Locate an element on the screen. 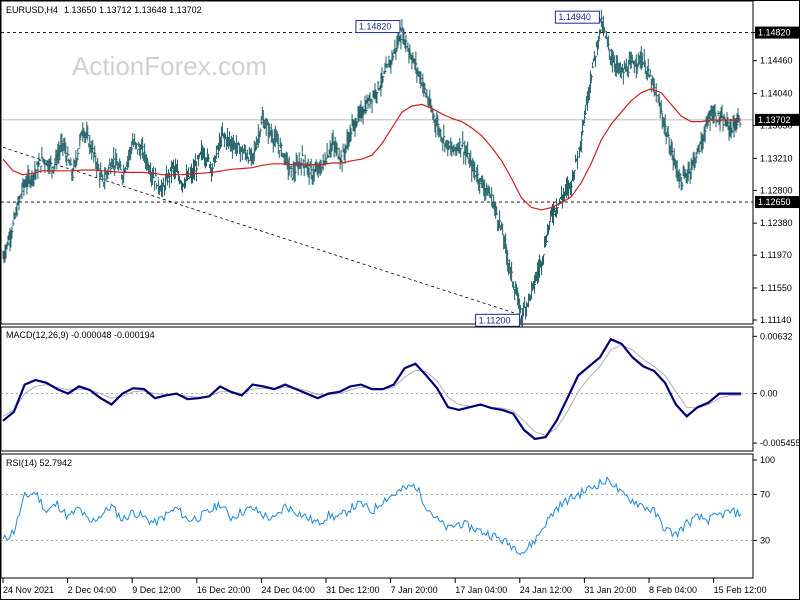 The image size is (800, 600). macd-header: MACD(12,26,9) -0.000048 -0.000194 is located at coordinates (80, 335).